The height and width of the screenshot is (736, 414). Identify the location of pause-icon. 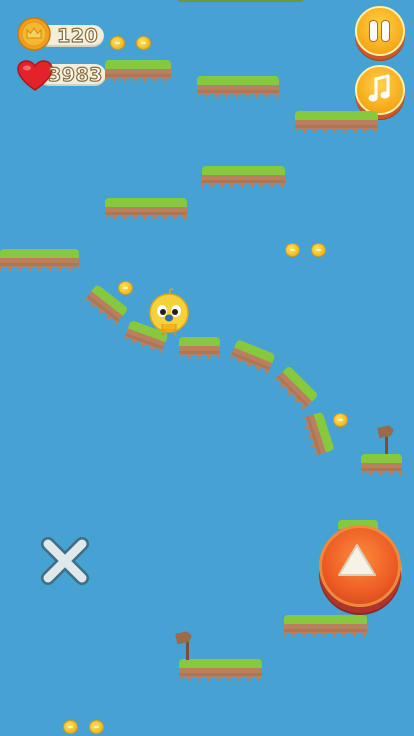
(373, 31).